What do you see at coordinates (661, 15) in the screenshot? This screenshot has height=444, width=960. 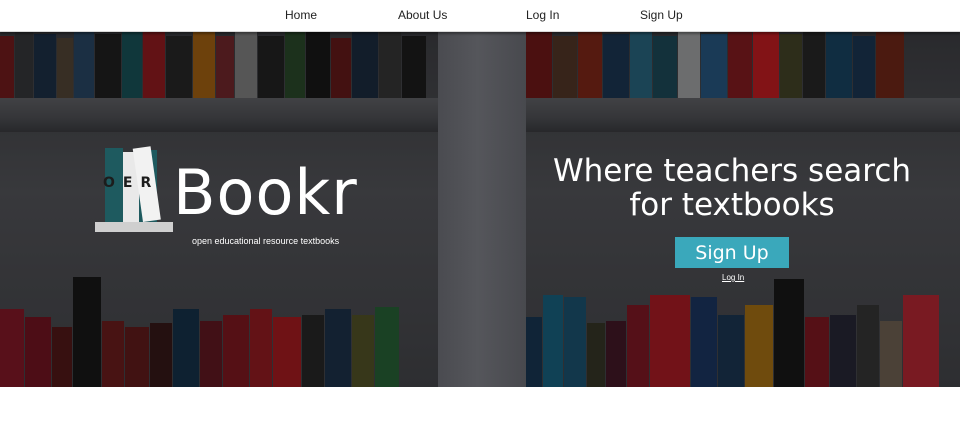 I see `nav-signup-link: Sign Up` at bounding box center [661, 15].